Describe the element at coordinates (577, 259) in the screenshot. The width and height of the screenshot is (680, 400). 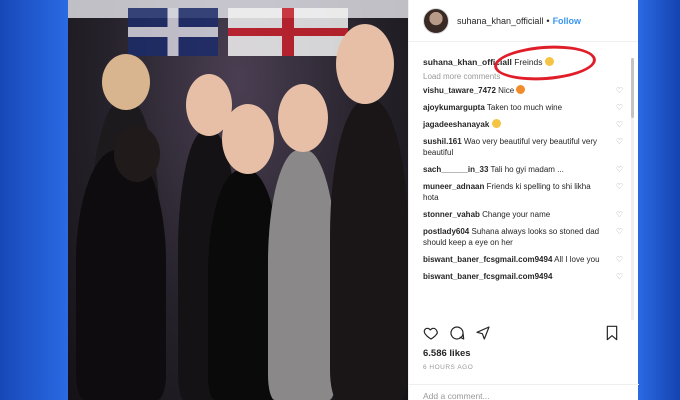
I see `comment-text: All I love you` at that location.